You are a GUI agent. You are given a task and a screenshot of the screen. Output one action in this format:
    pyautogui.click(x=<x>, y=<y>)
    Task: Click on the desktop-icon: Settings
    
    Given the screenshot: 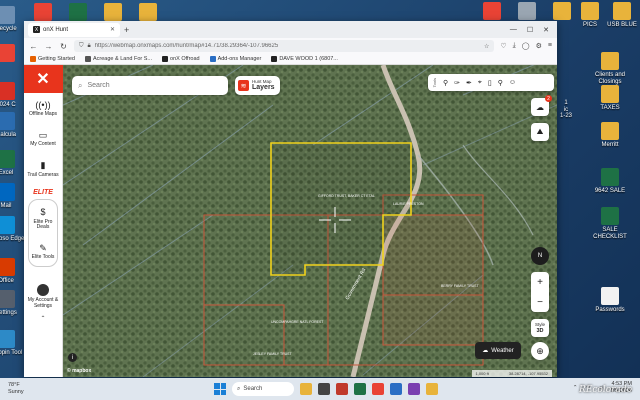 What is the action you would take?
    pyautogui.click(x=13, y=303)
    